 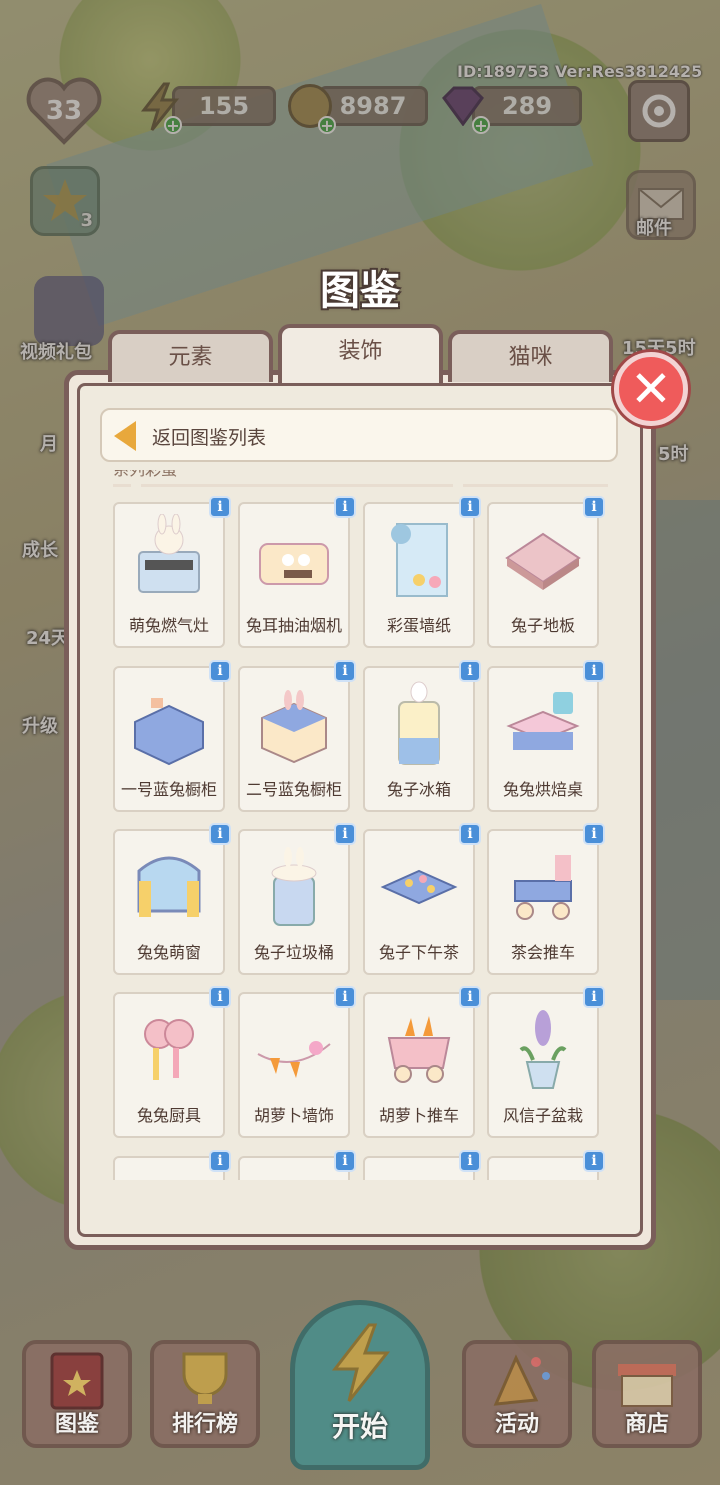 I want to click on item-name: 二号蓝兔橱柜, so click(x=293, y=789).